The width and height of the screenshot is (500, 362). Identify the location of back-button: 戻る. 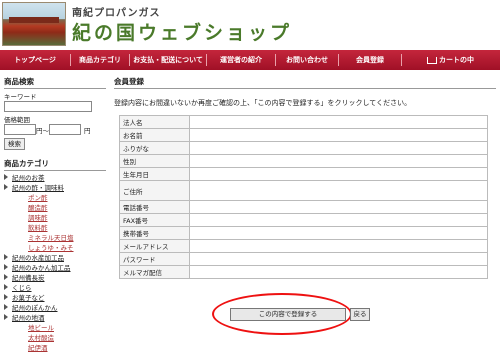
(360, 314).